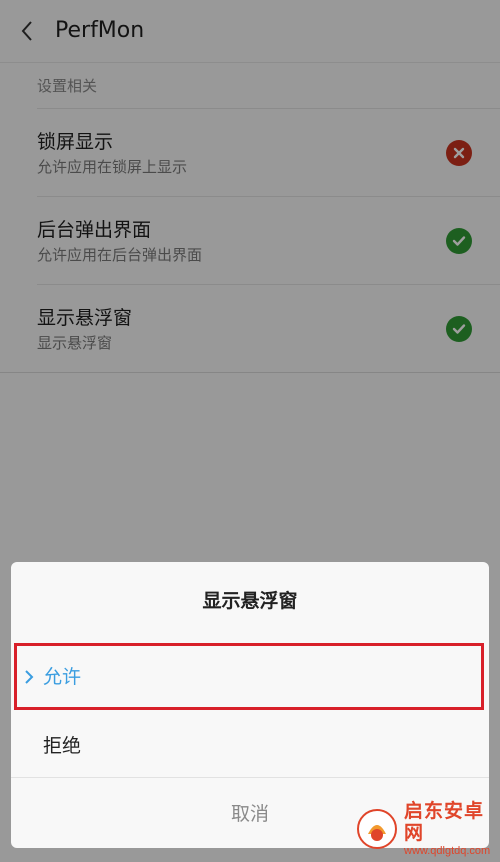 This screenshot has width=500, height=862. I want to click on watermark-url: www.qdlgtdq.com, so click(447, 851).